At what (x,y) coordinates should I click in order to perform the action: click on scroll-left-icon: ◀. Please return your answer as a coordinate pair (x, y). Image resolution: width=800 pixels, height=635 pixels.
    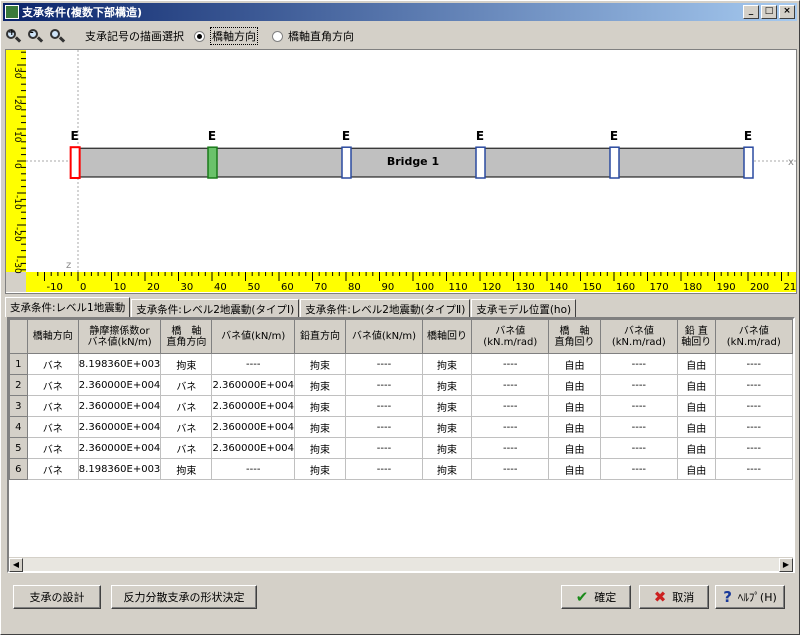
    Looking at the image, I should click on (16, 565).